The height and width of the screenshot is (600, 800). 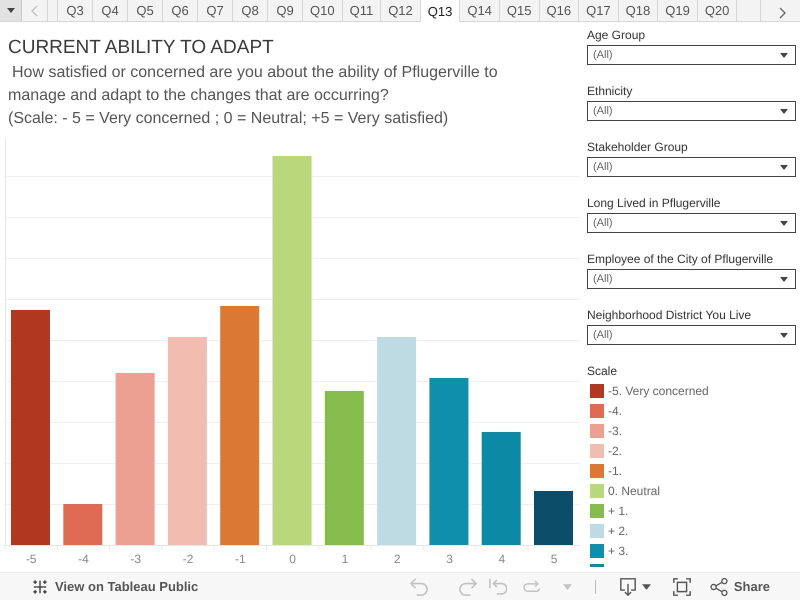 What do you see at coordinates (228, 119) in the screenshot?
I see `scale-note: (Scale: - 5 = Very concerned ; 0 = Neutral; +5 = Very satisfied)` at bounding box center [228, 119].